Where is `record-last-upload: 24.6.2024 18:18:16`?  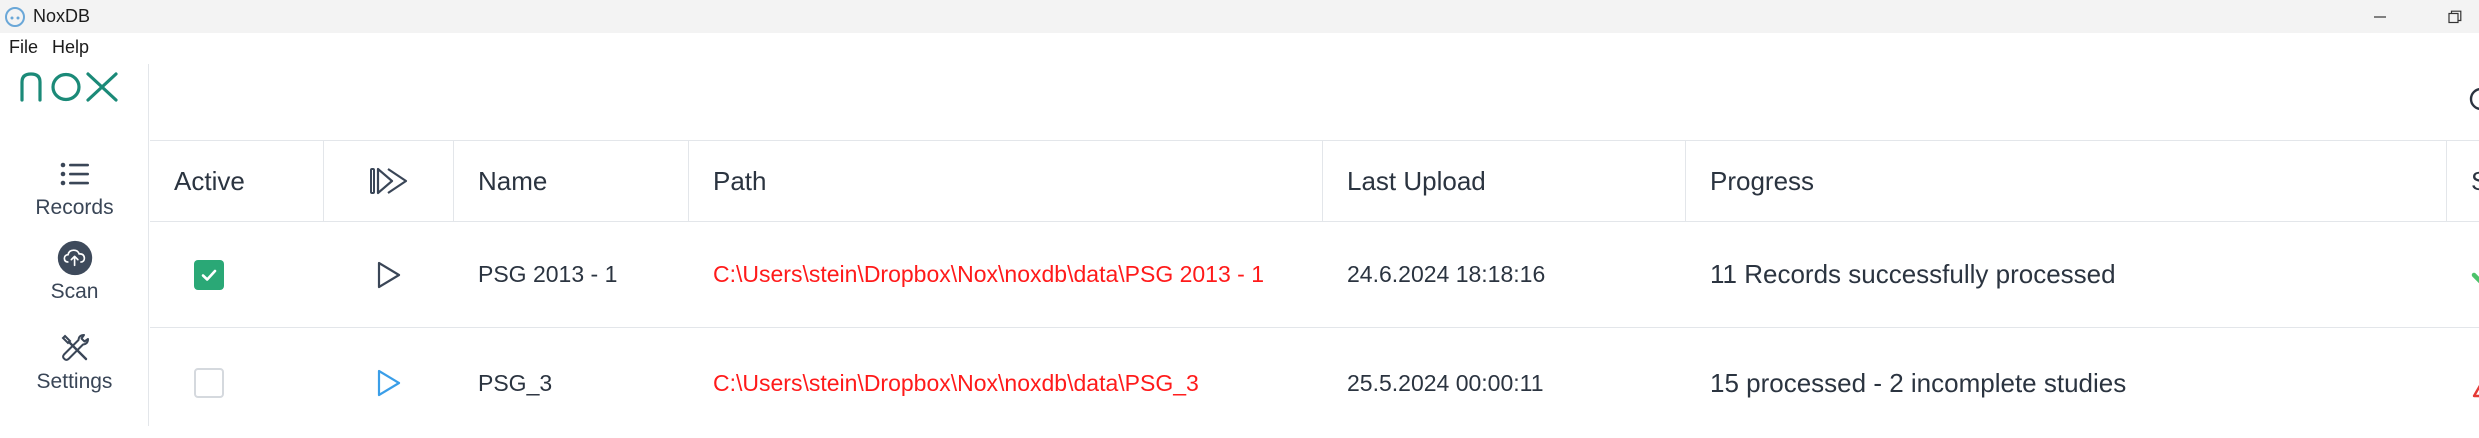 record-last-upload: 24.6.2024 18:18:16 is located at coordinates (1446, 274).